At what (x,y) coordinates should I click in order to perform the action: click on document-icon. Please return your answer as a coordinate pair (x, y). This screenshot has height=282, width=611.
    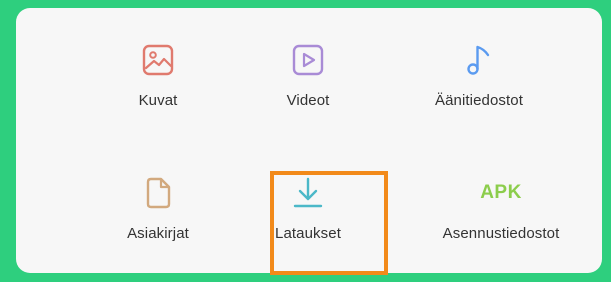
    Looking at the image, I should click on (158, 193).